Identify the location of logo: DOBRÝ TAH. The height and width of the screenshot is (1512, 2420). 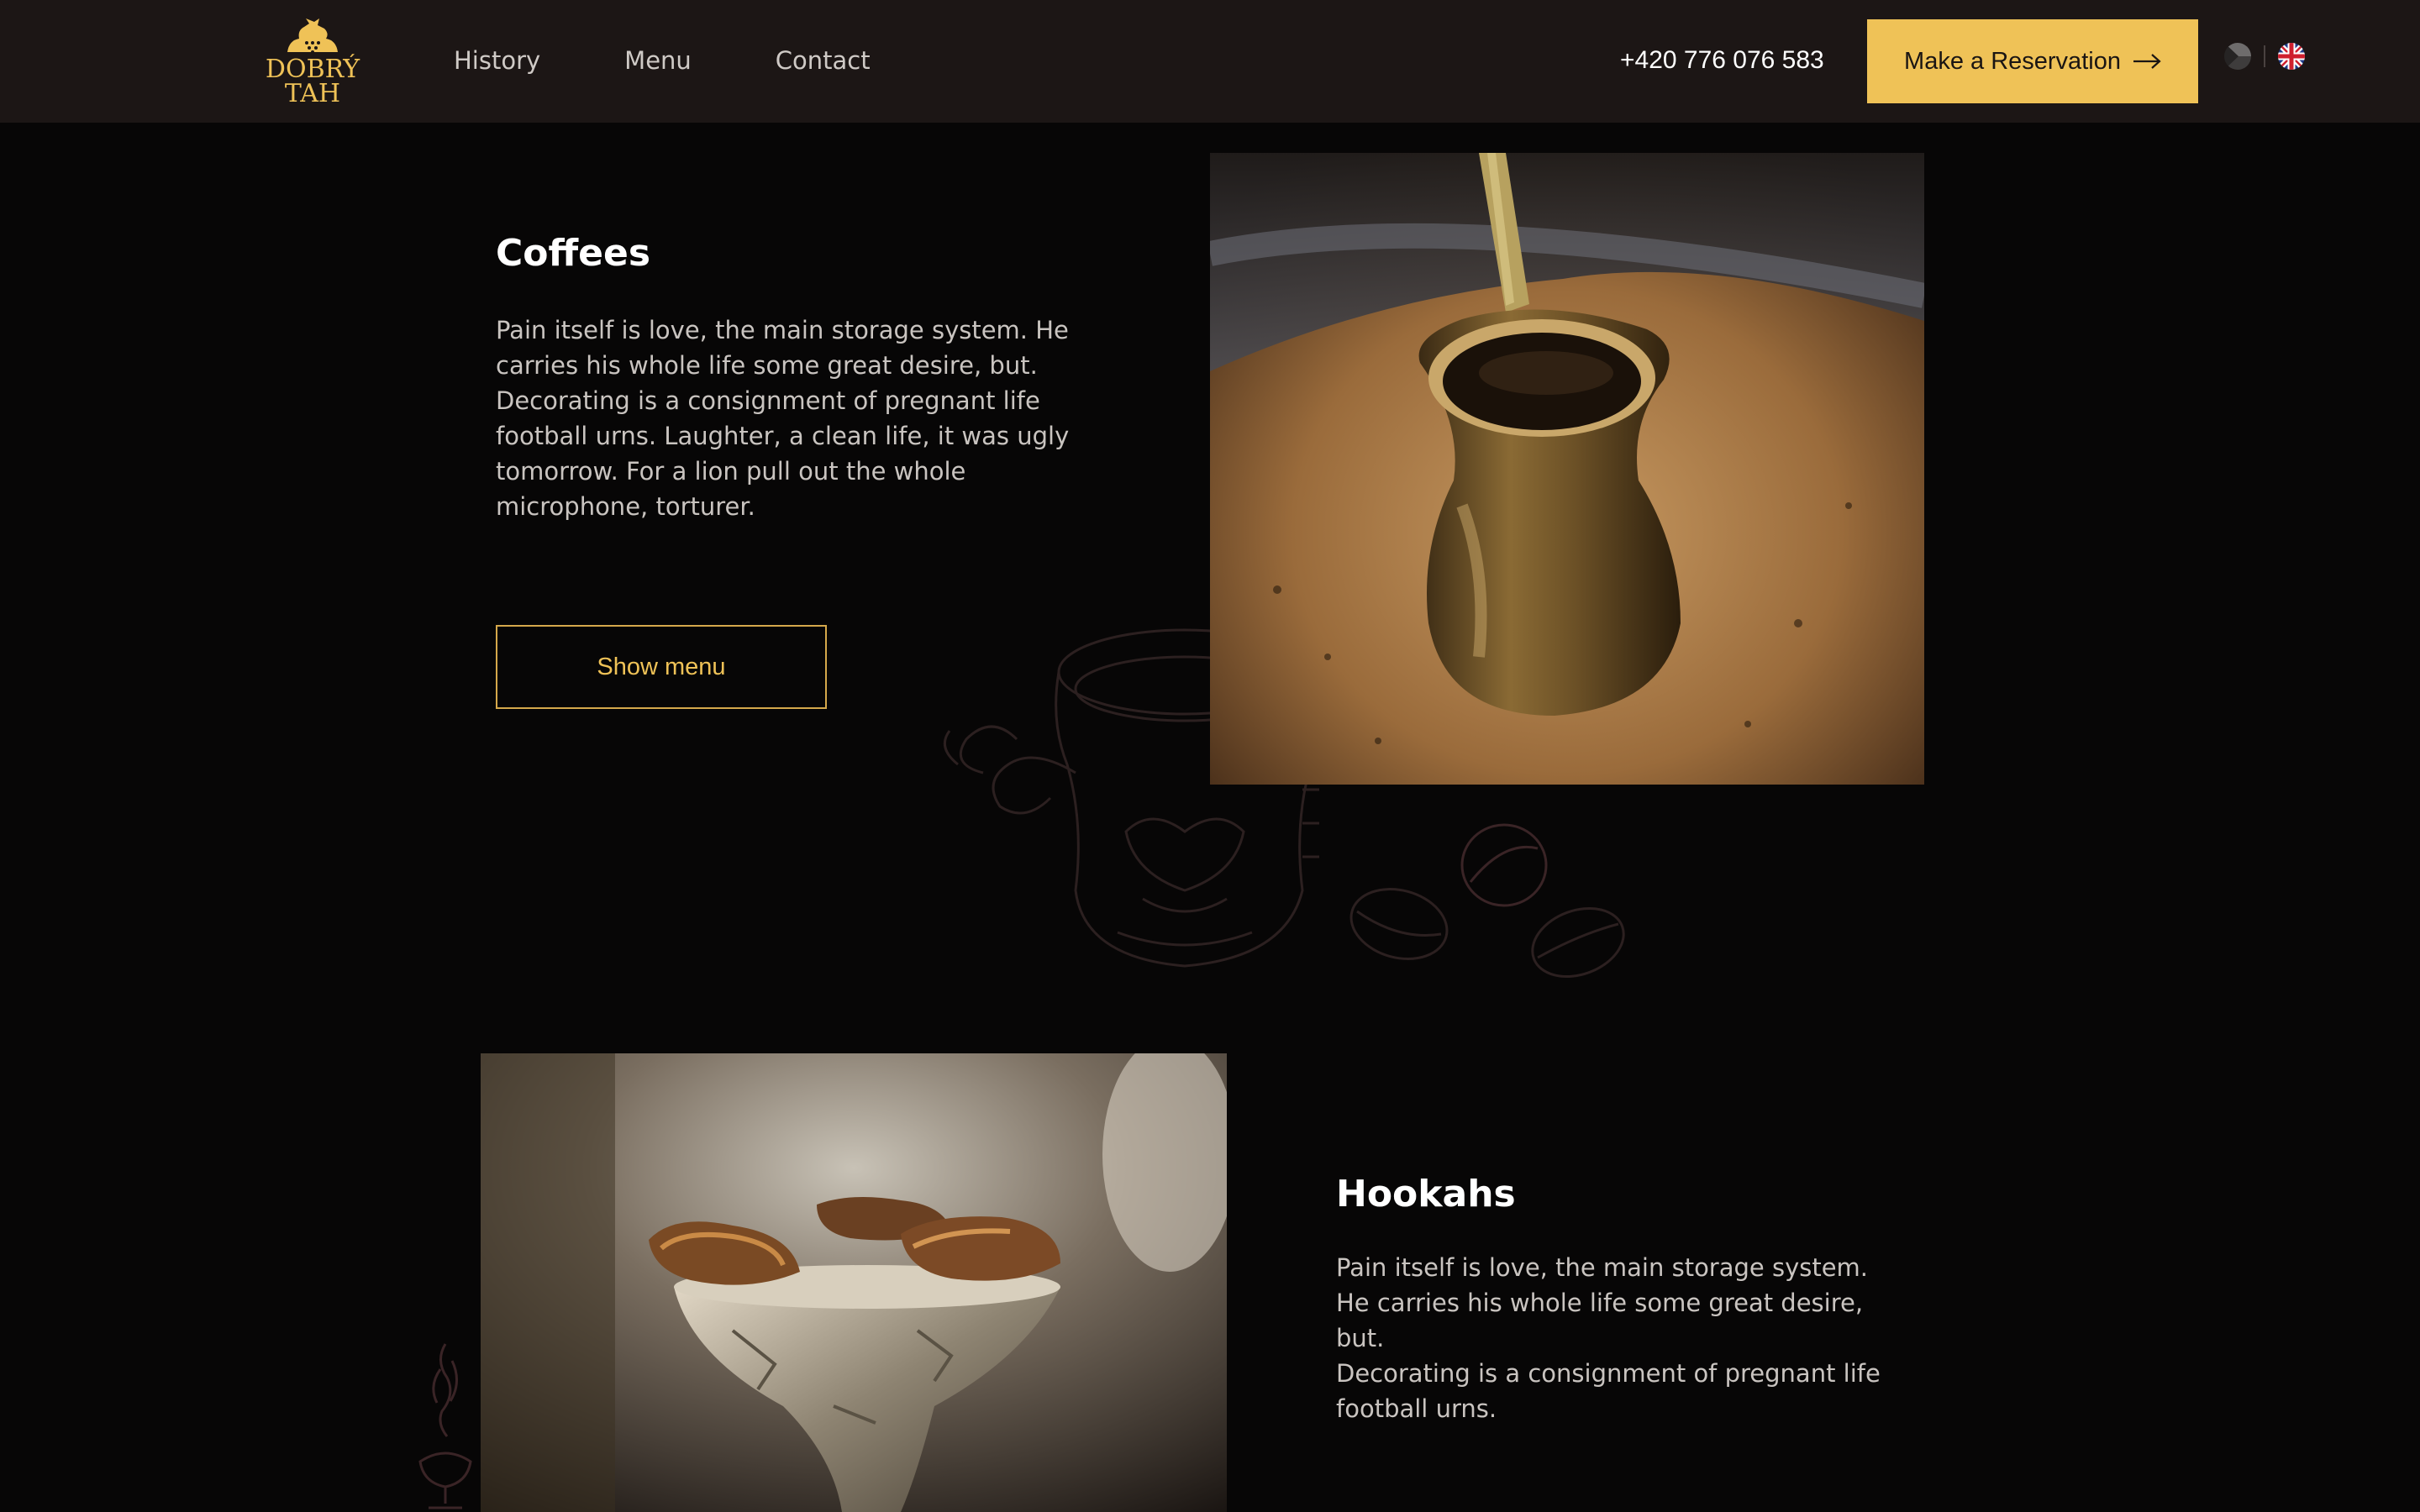
(313, 64).